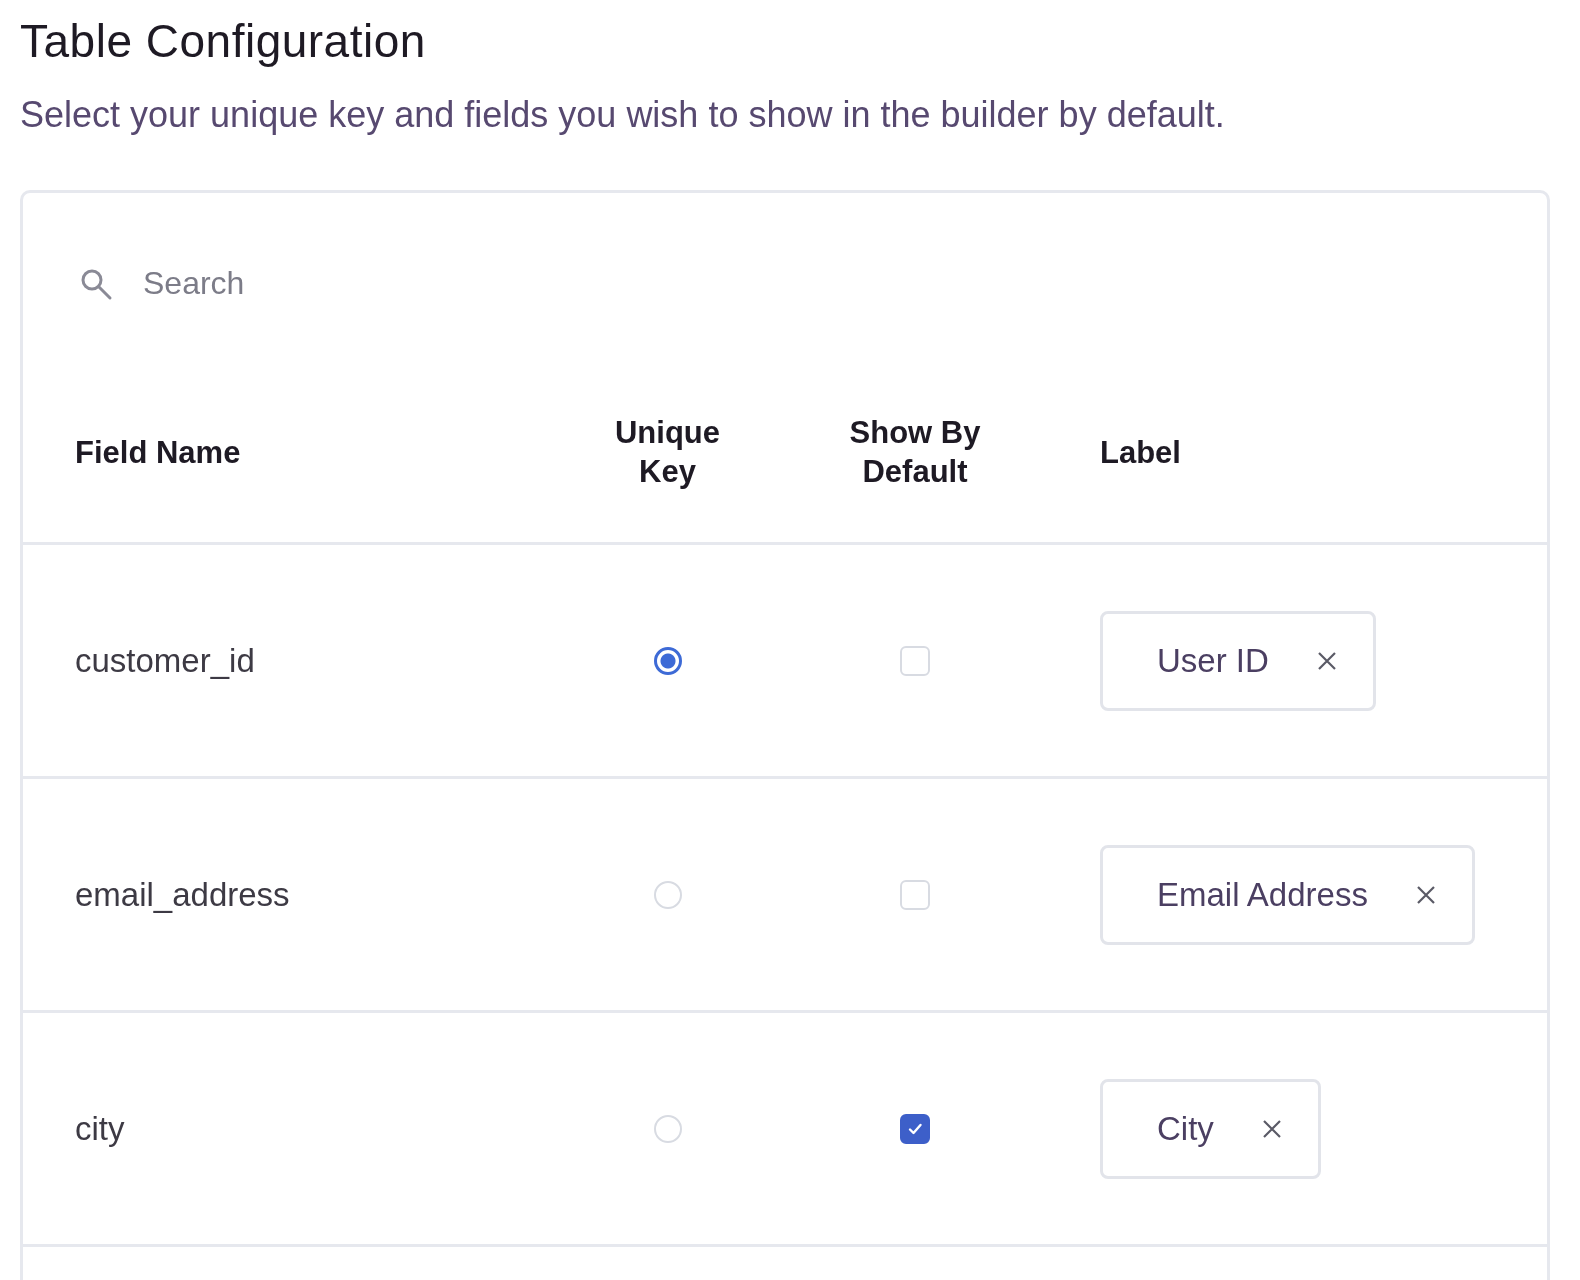 Image resolution: width=1580 pixels, height=1280 pixels. What do you see at coordinates (915, 1128) in the screenshot?
I see `show-by-default-checkbox` at bounding box center [915, 1128].